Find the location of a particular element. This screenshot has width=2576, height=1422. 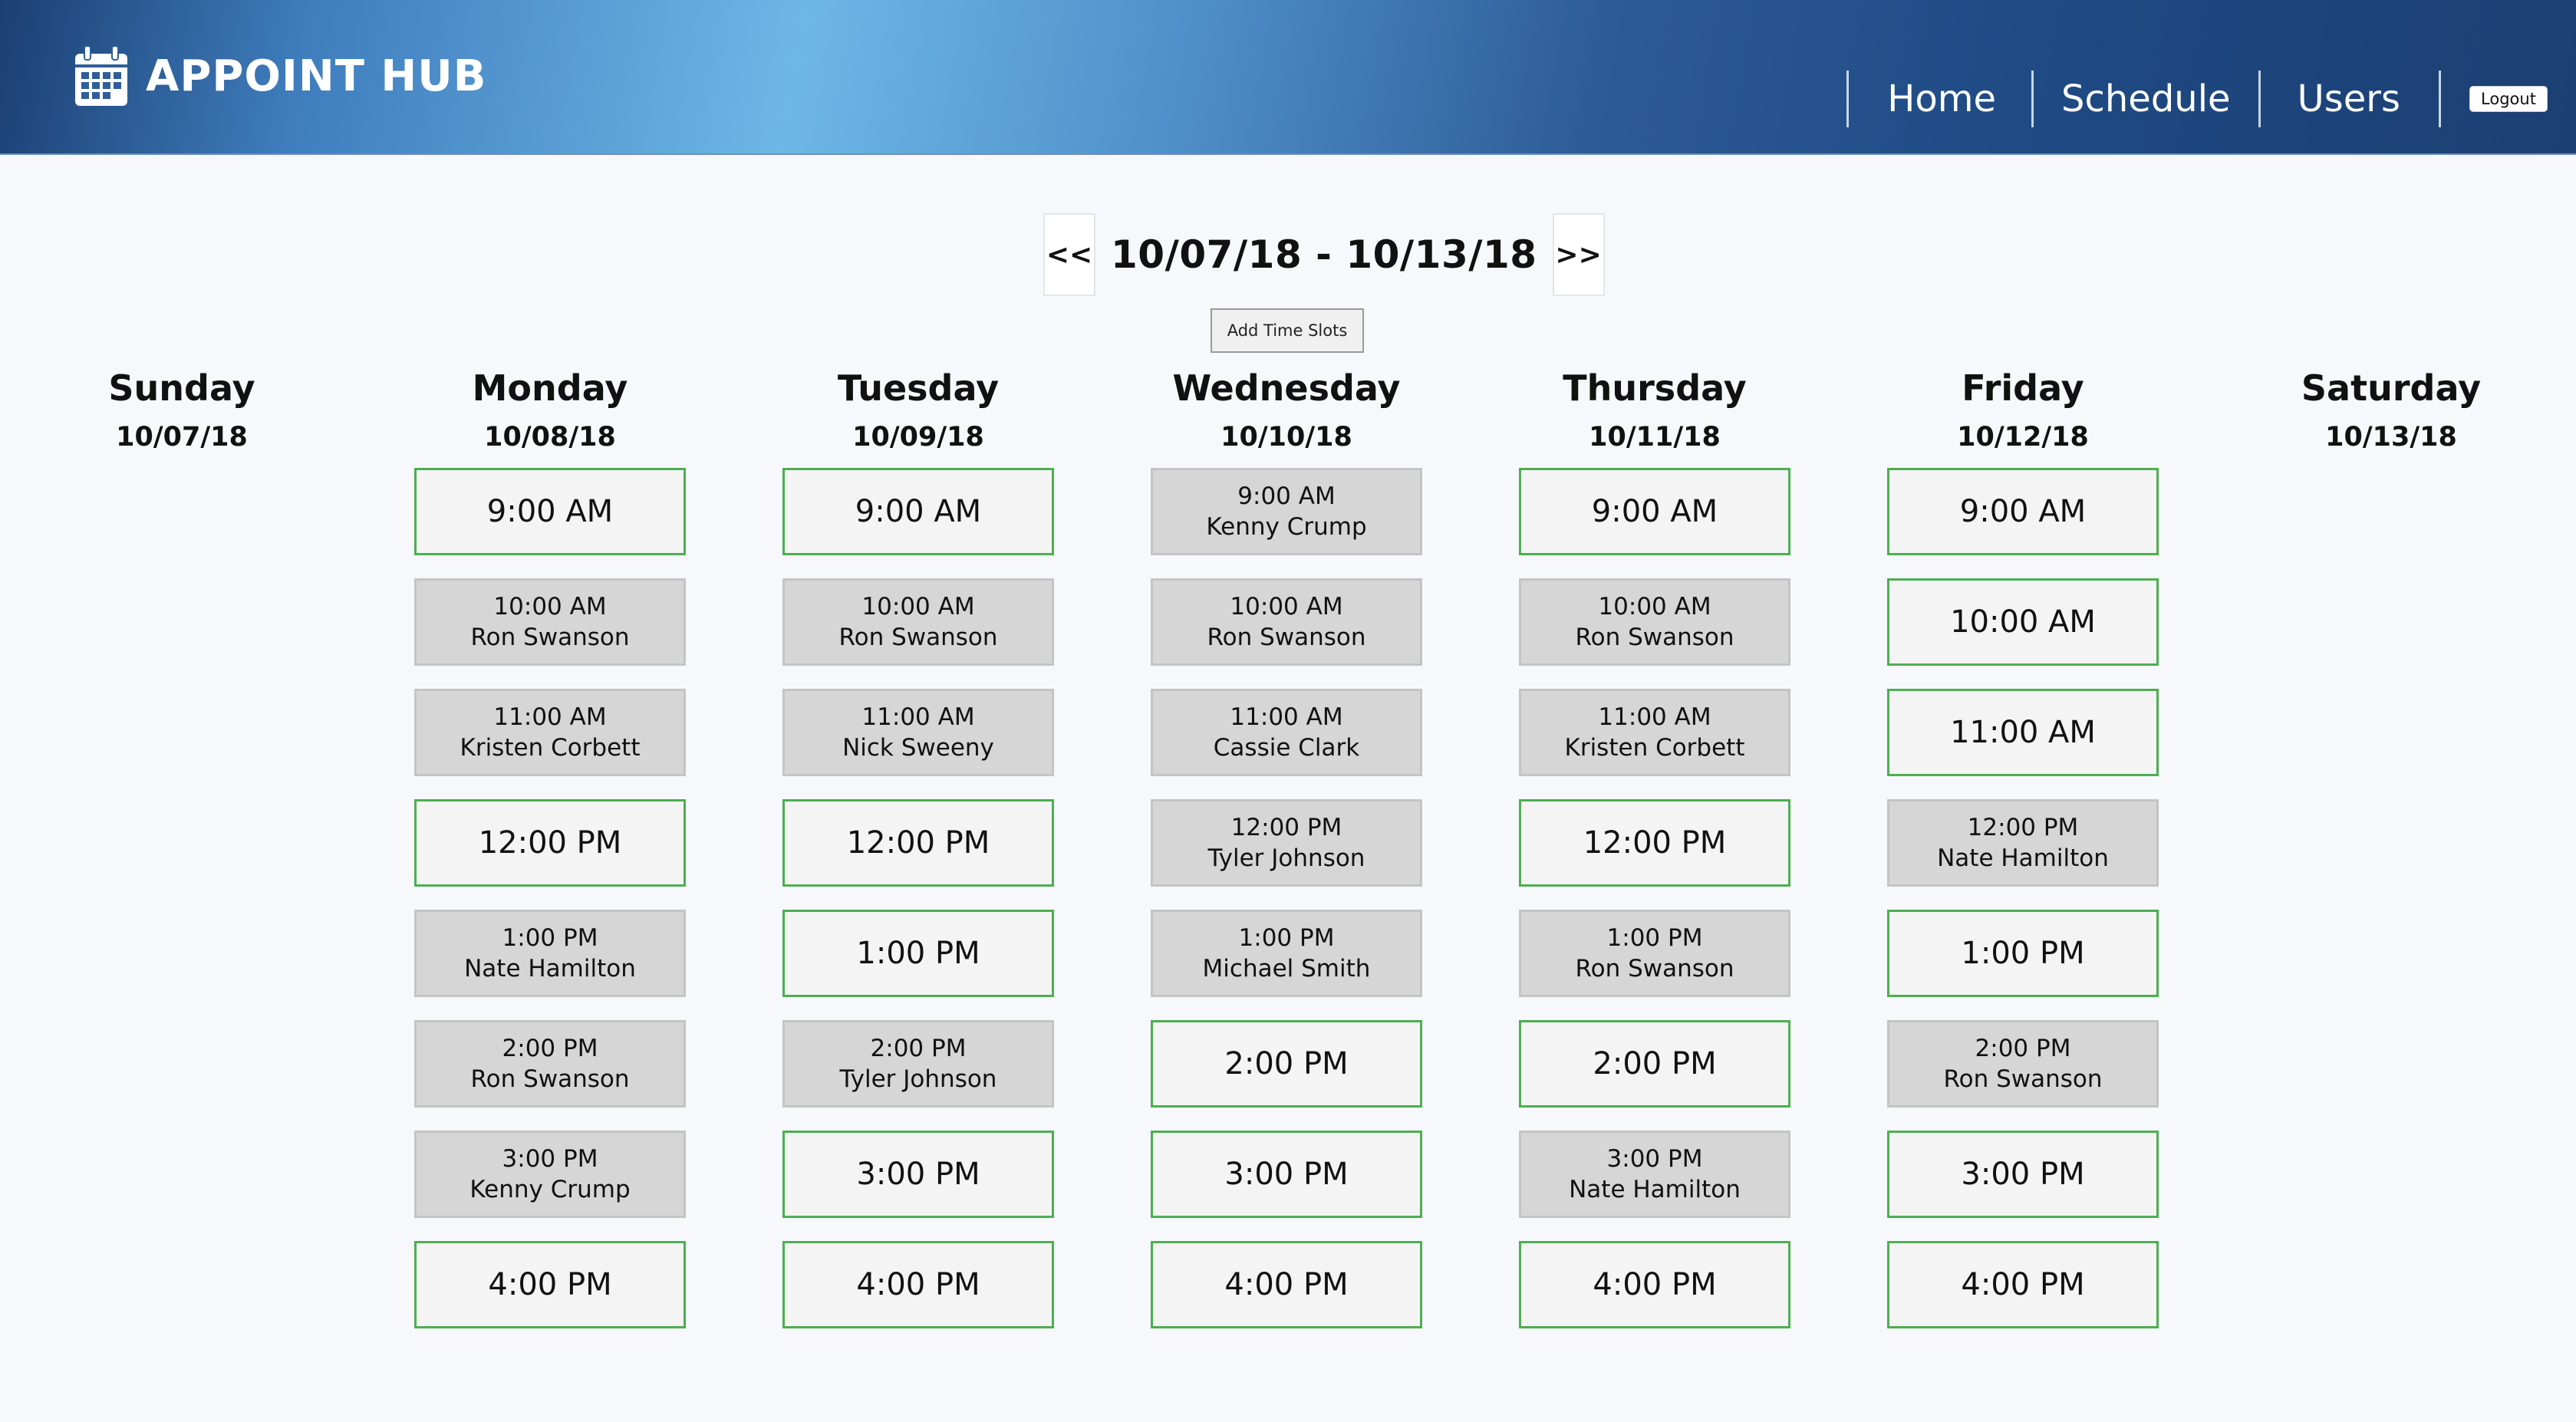

booked-time-slot: 2:00 PM Tyler Johnson is located at coordinates (918, 1064).